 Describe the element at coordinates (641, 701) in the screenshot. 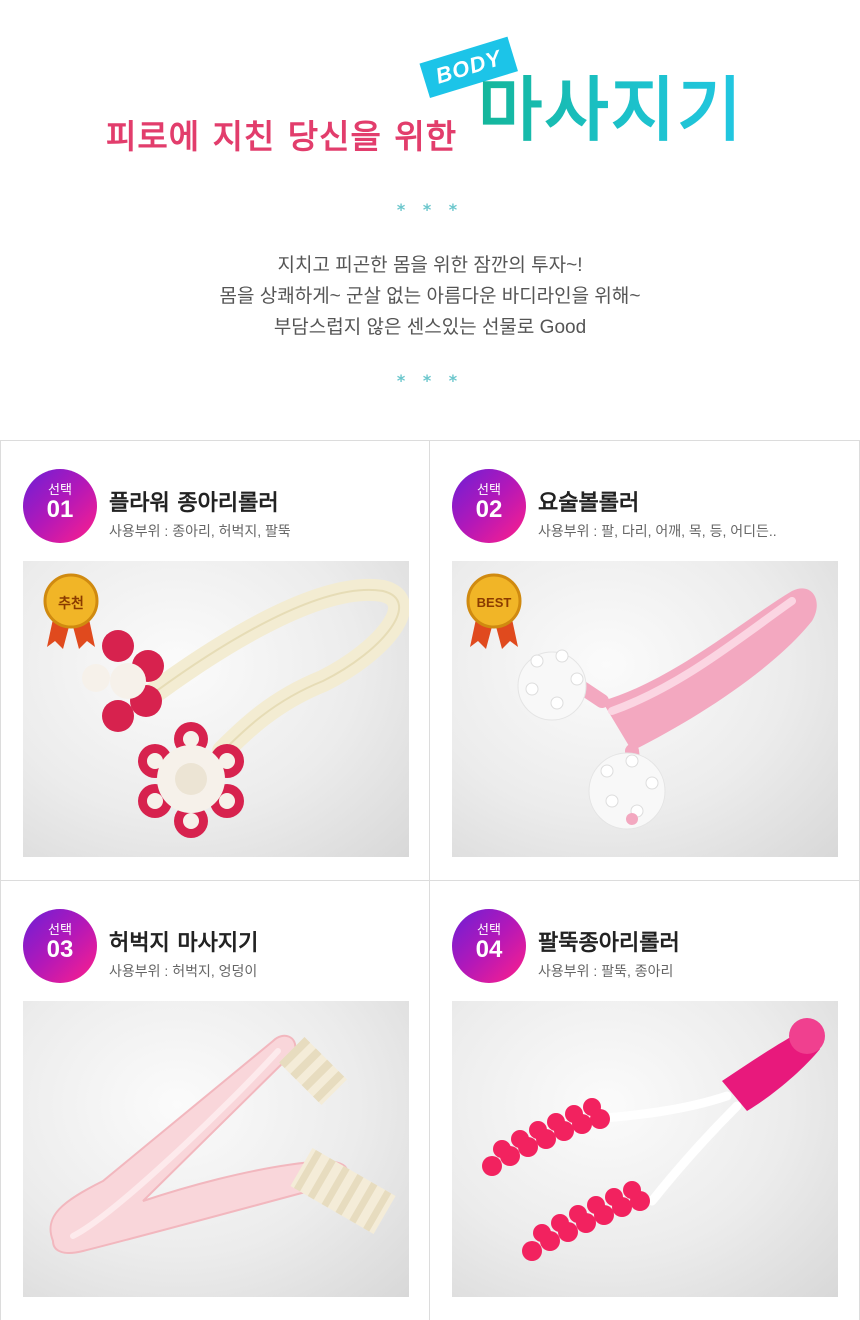

I see `magic-ball-roller-illustration: BEST` at that location.